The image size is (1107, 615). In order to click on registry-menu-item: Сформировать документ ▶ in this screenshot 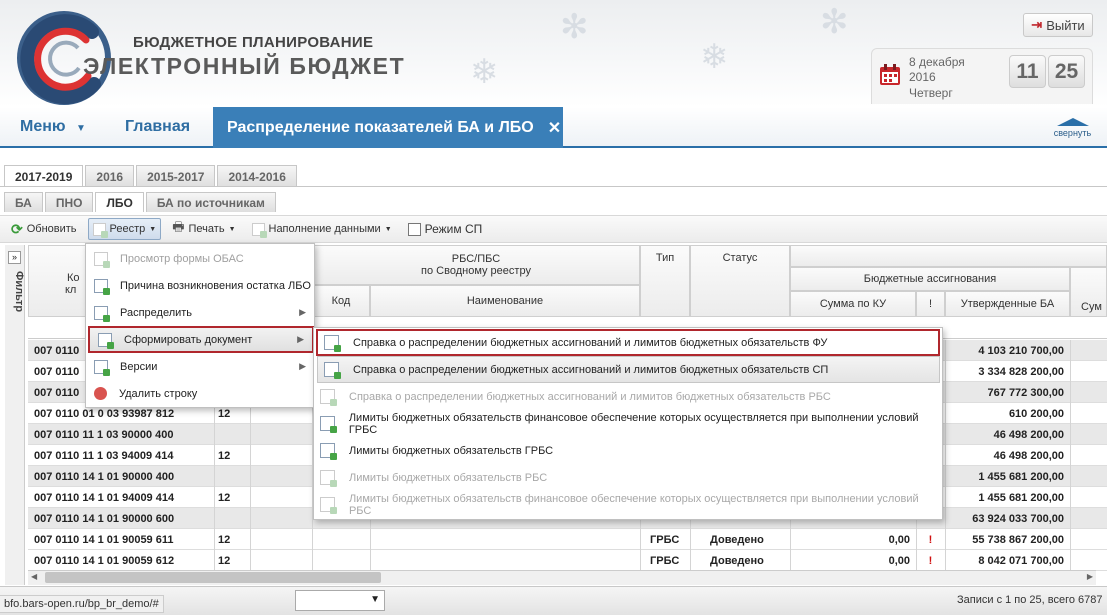, I will do `click(201, 339)`.